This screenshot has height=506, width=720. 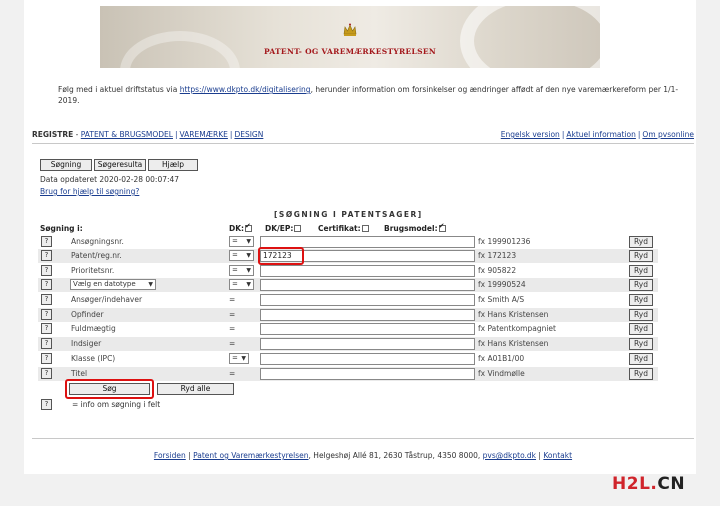 What do you see at coordinates (363, 438) in the screenshot?
I see `footer-divider` at bounding box center [363, 438].